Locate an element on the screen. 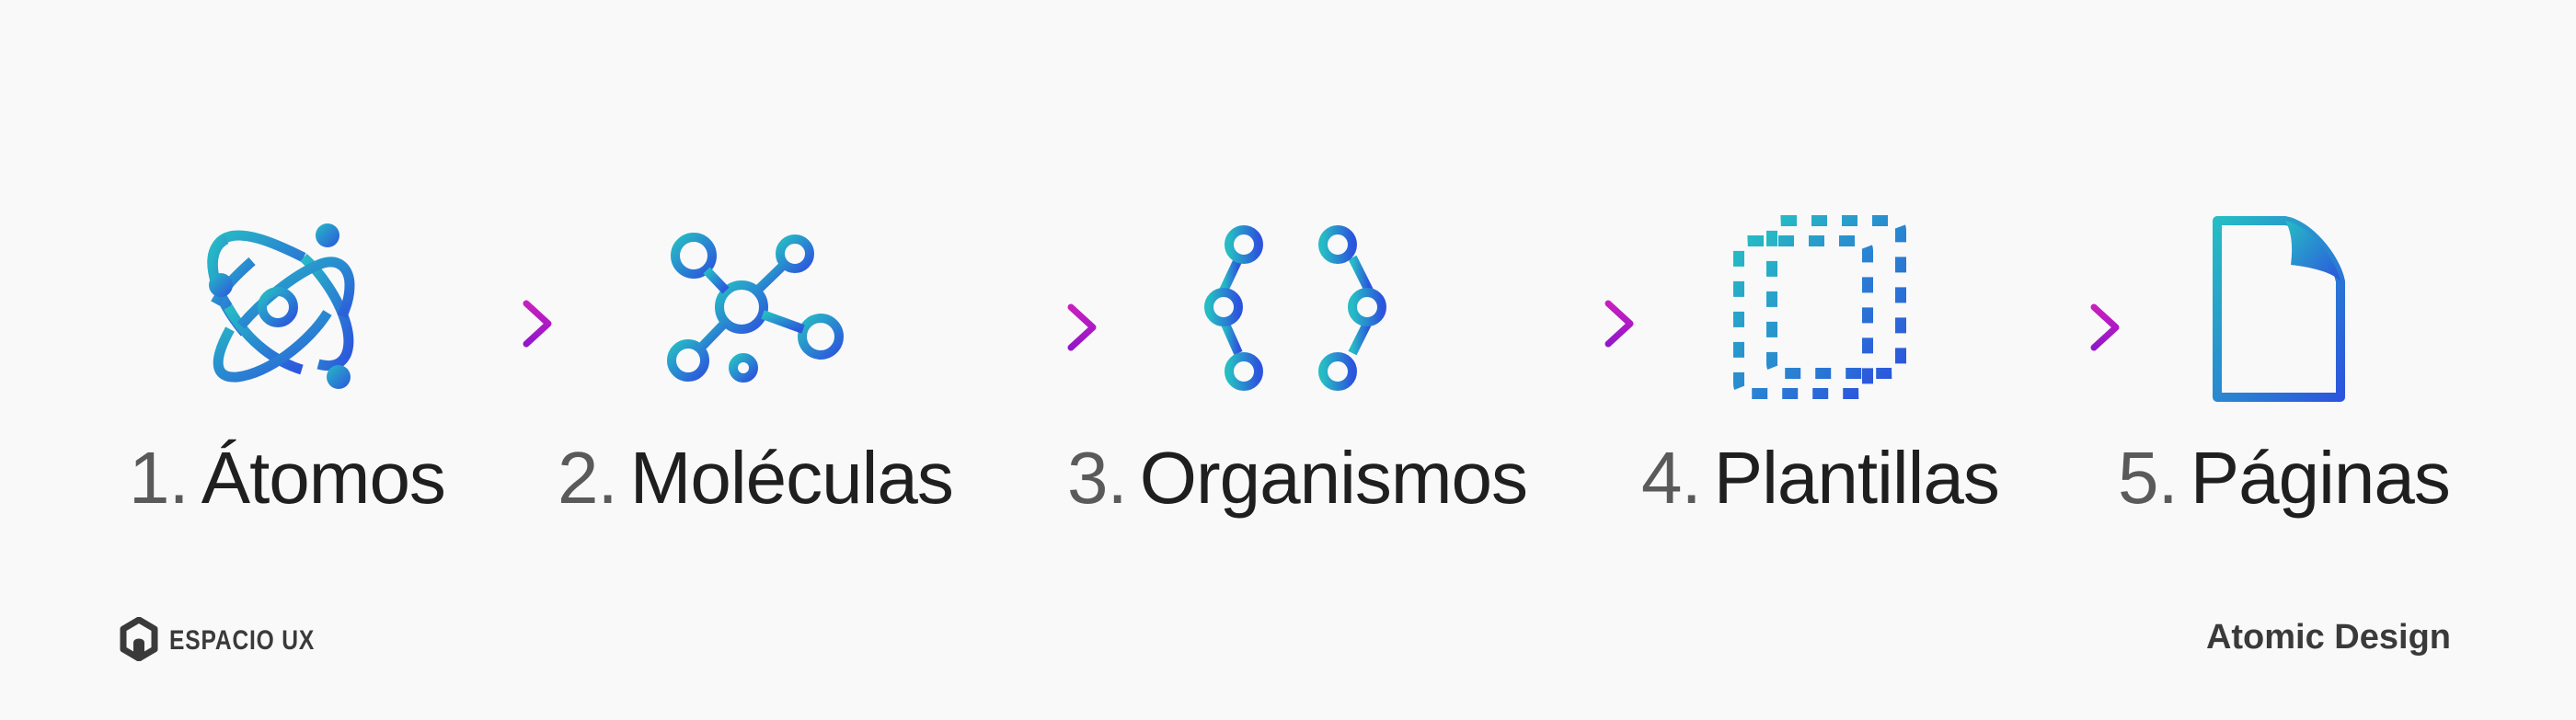 The width and height of the screenshot is (2576, 720). brand-name: ESPACIO UX is located at coordinates (242, 640).